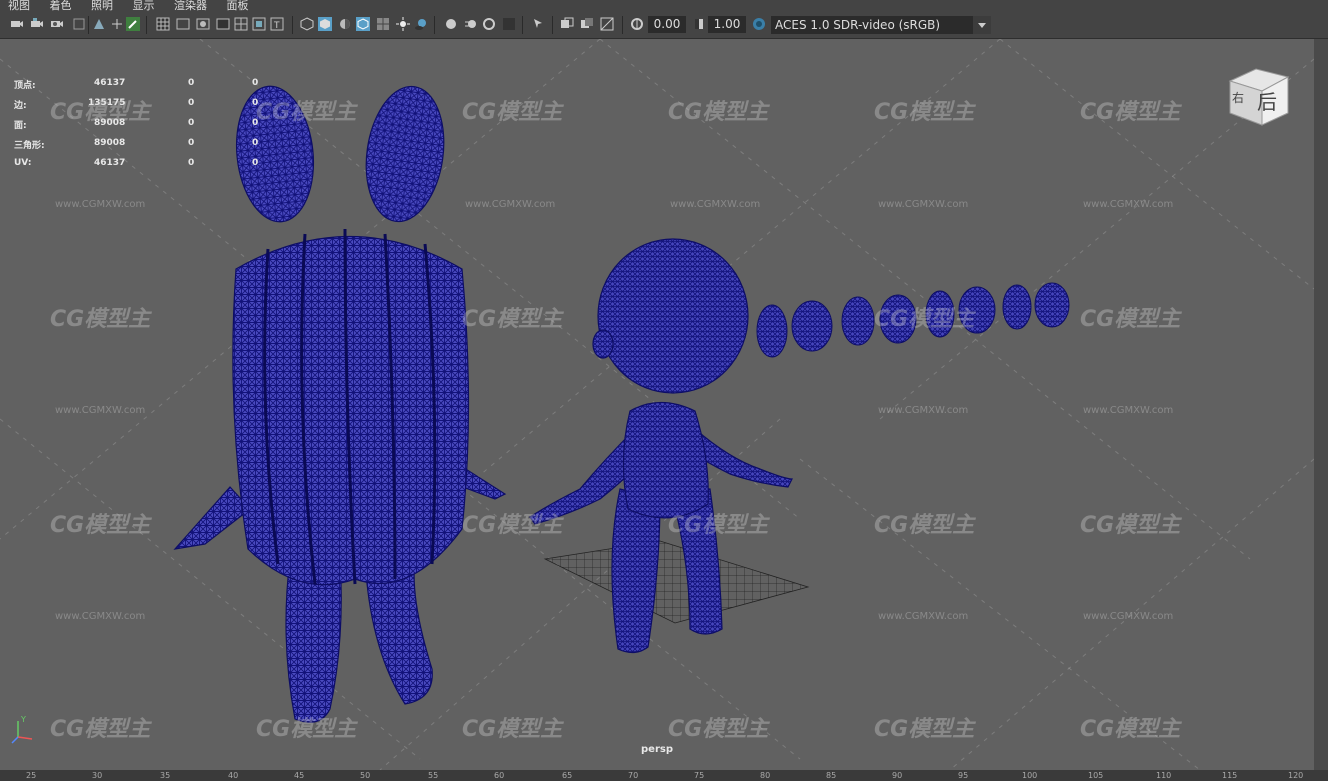 The width and height of the screenshot is (1328, 781). What do you see at coordinates (667, 24) in the screenshot?
I see `exposure-field: 0.00` at bounding box center [667, 24].